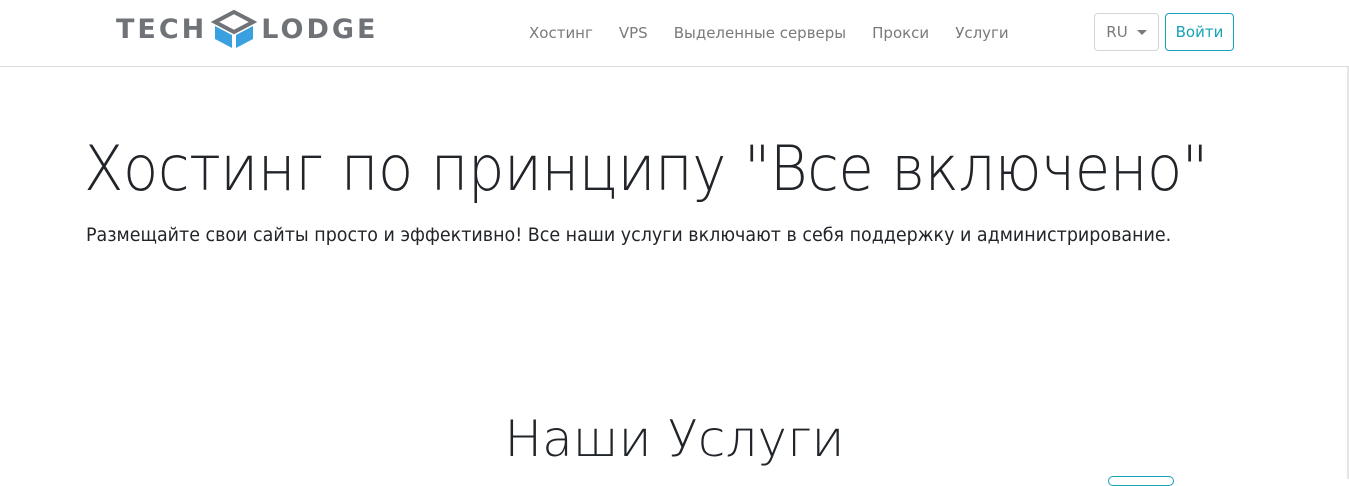 This screenshot has width=1349, height=486. What do you see at coordinates (646, 168) in the screenshot?
I see `hero-title: Хостинг по принципу "Все включено"` at bounding box center [646, 168].